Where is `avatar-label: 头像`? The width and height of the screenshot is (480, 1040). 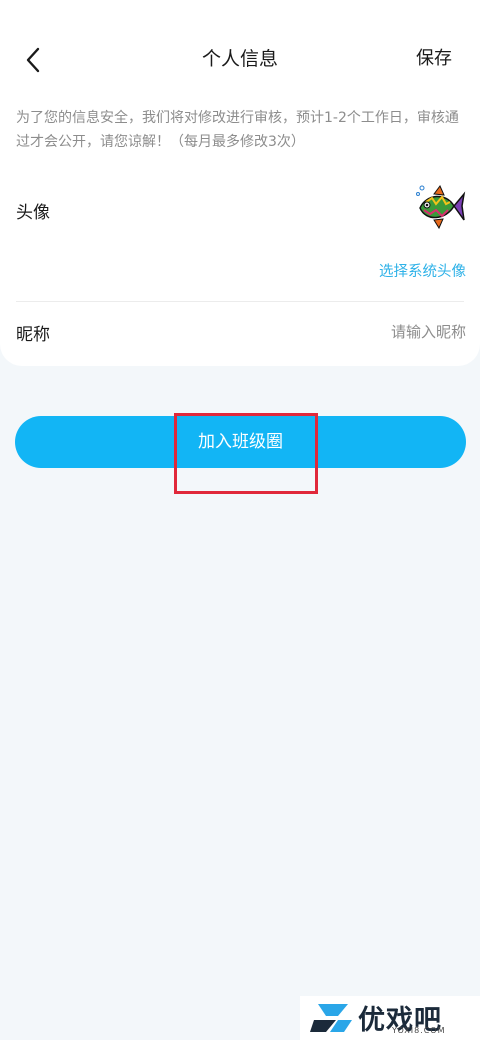 avatar-label: 头像 is located at coordinates (33, 213).